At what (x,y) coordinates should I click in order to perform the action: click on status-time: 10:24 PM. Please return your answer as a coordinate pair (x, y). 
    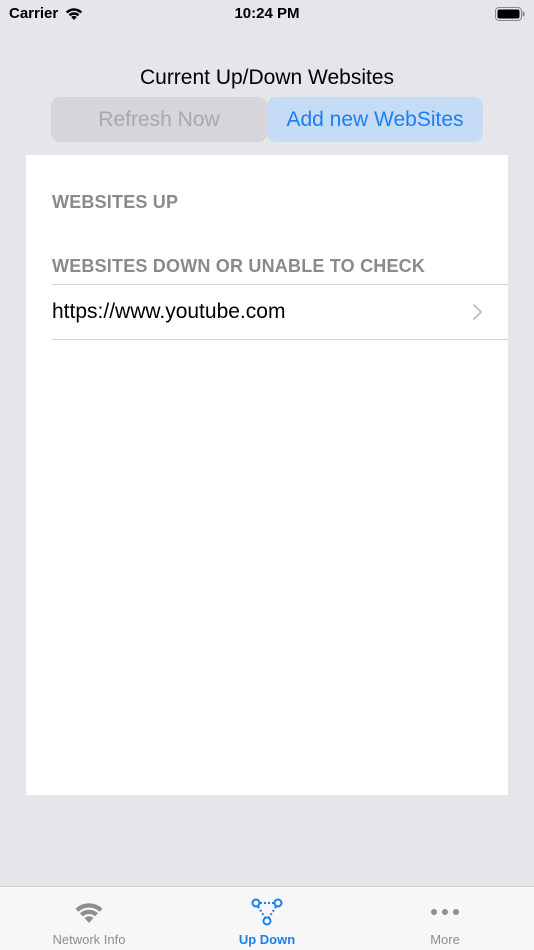
    Looking at the image, I should click on (267, 13).